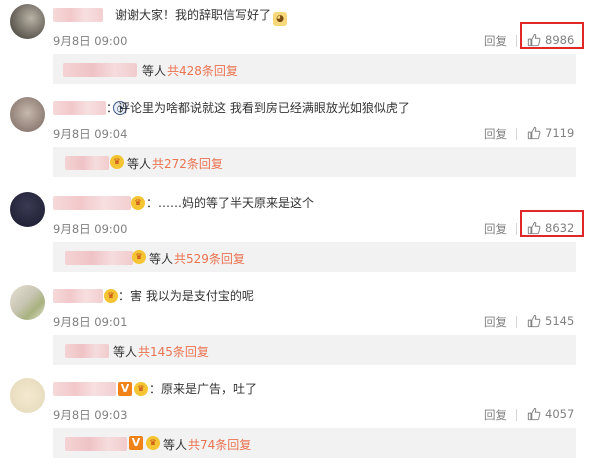 The image size is (596, 469). I want to click on like-count: 8632, so click(560, 228).